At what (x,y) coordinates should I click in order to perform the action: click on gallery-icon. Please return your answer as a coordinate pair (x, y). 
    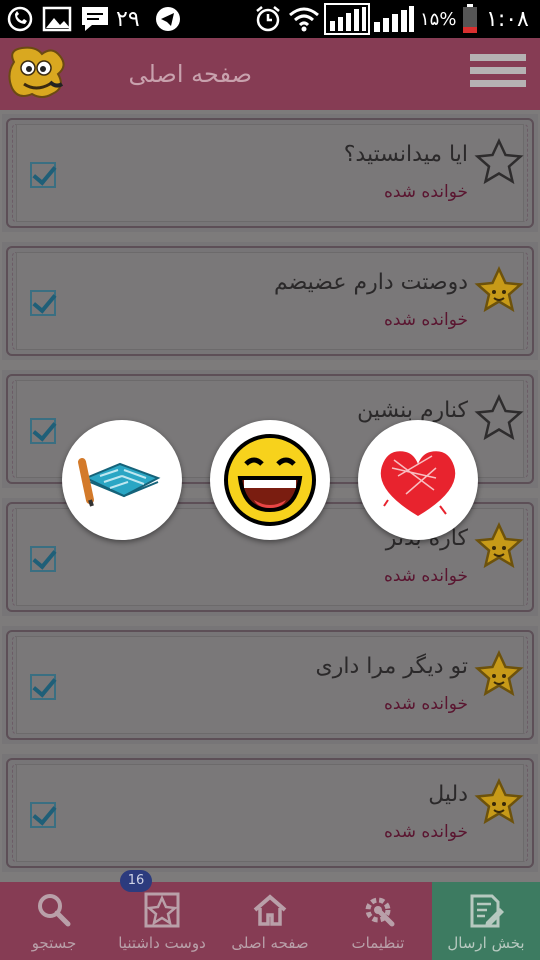
    Looking at the image, I should click on (57, 19).